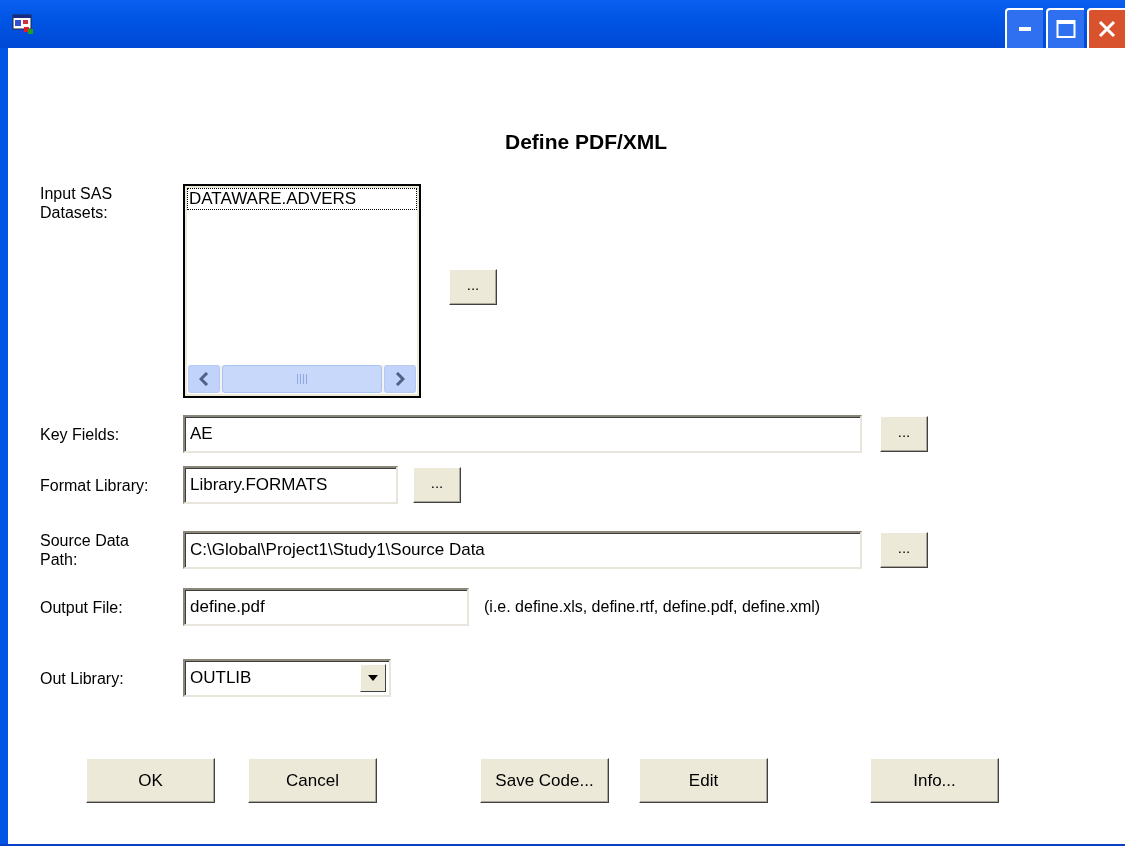 The image size is (1125, 848). What do you see at coordinates (652, 607) in the screenshot?
I see `hint-text: (i.e. define.xls, define.rtf, define.pdf, define.xml)` at bounding box center [652, 607].